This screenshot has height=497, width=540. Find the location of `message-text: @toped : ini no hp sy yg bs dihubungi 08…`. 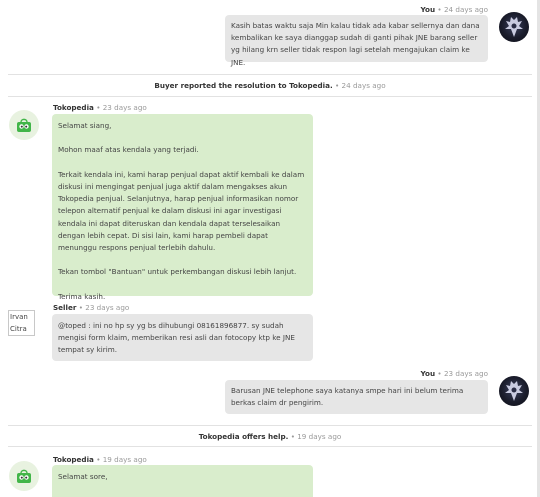

message-text: @toped : ini no hp sy yg bs dihubungi 08… is located at coordinates (176, 338).